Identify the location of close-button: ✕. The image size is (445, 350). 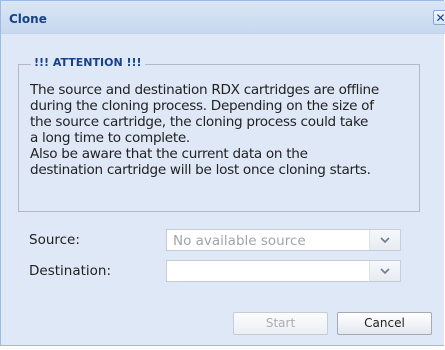
(439, 17).